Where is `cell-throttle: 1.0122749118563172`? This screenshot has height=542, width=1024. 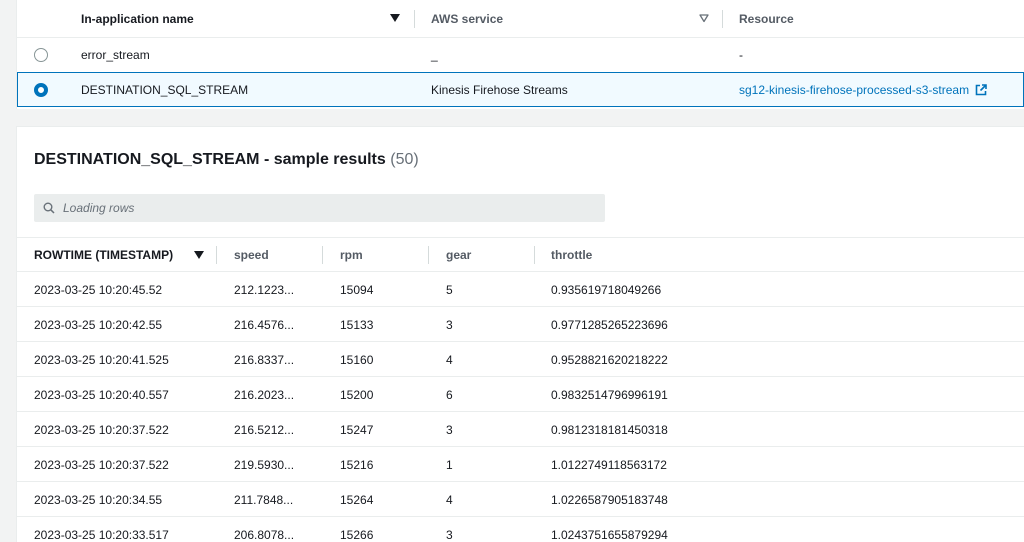 cell-throttle: 1.0122749118563172 is located at coordinates (609, 464).